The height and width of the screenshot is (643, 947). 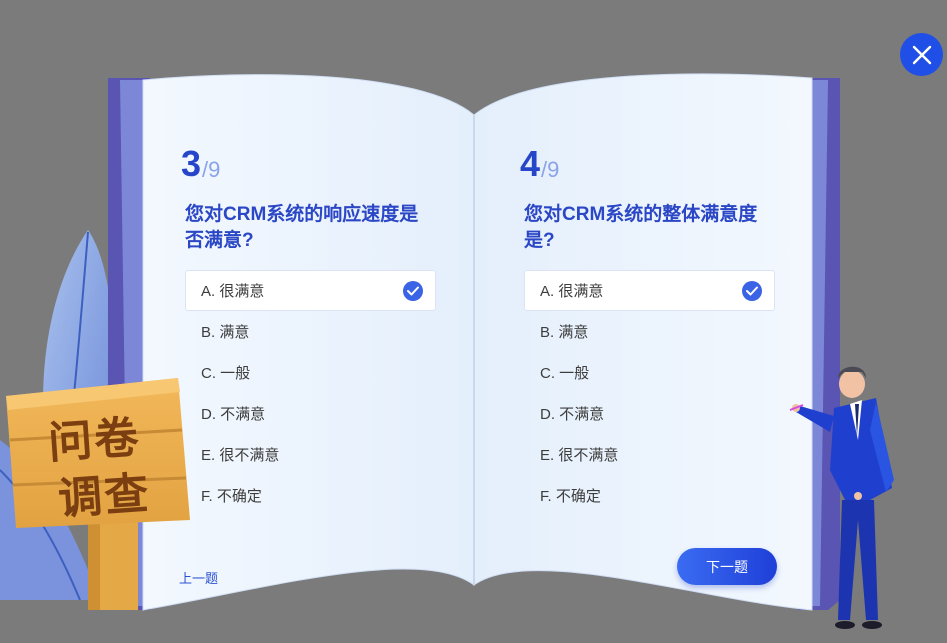 I want to click on question-title: 您对CRM系统的响应速度是否满意?, so click(x=302, y=227).